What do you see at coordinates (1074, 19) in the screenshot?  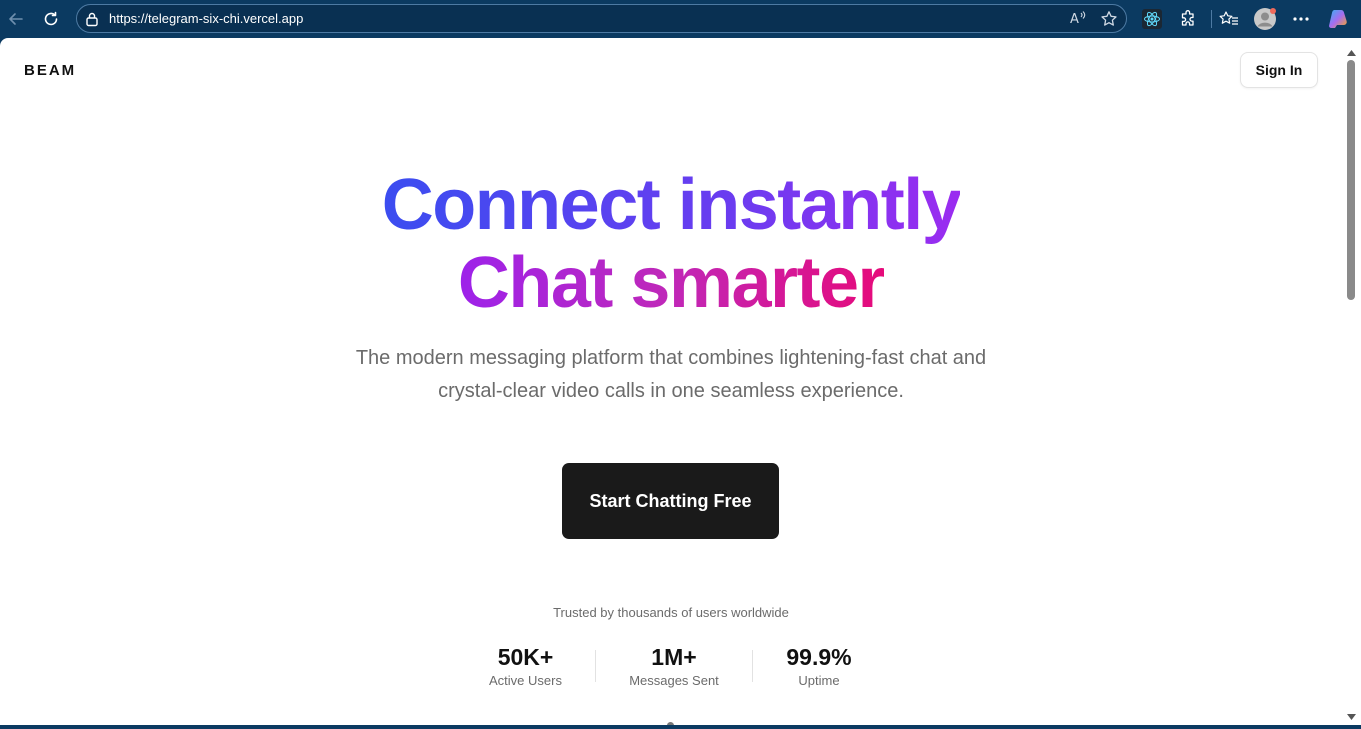 I see `svg-text: A` at bounding box center [1074, 19].